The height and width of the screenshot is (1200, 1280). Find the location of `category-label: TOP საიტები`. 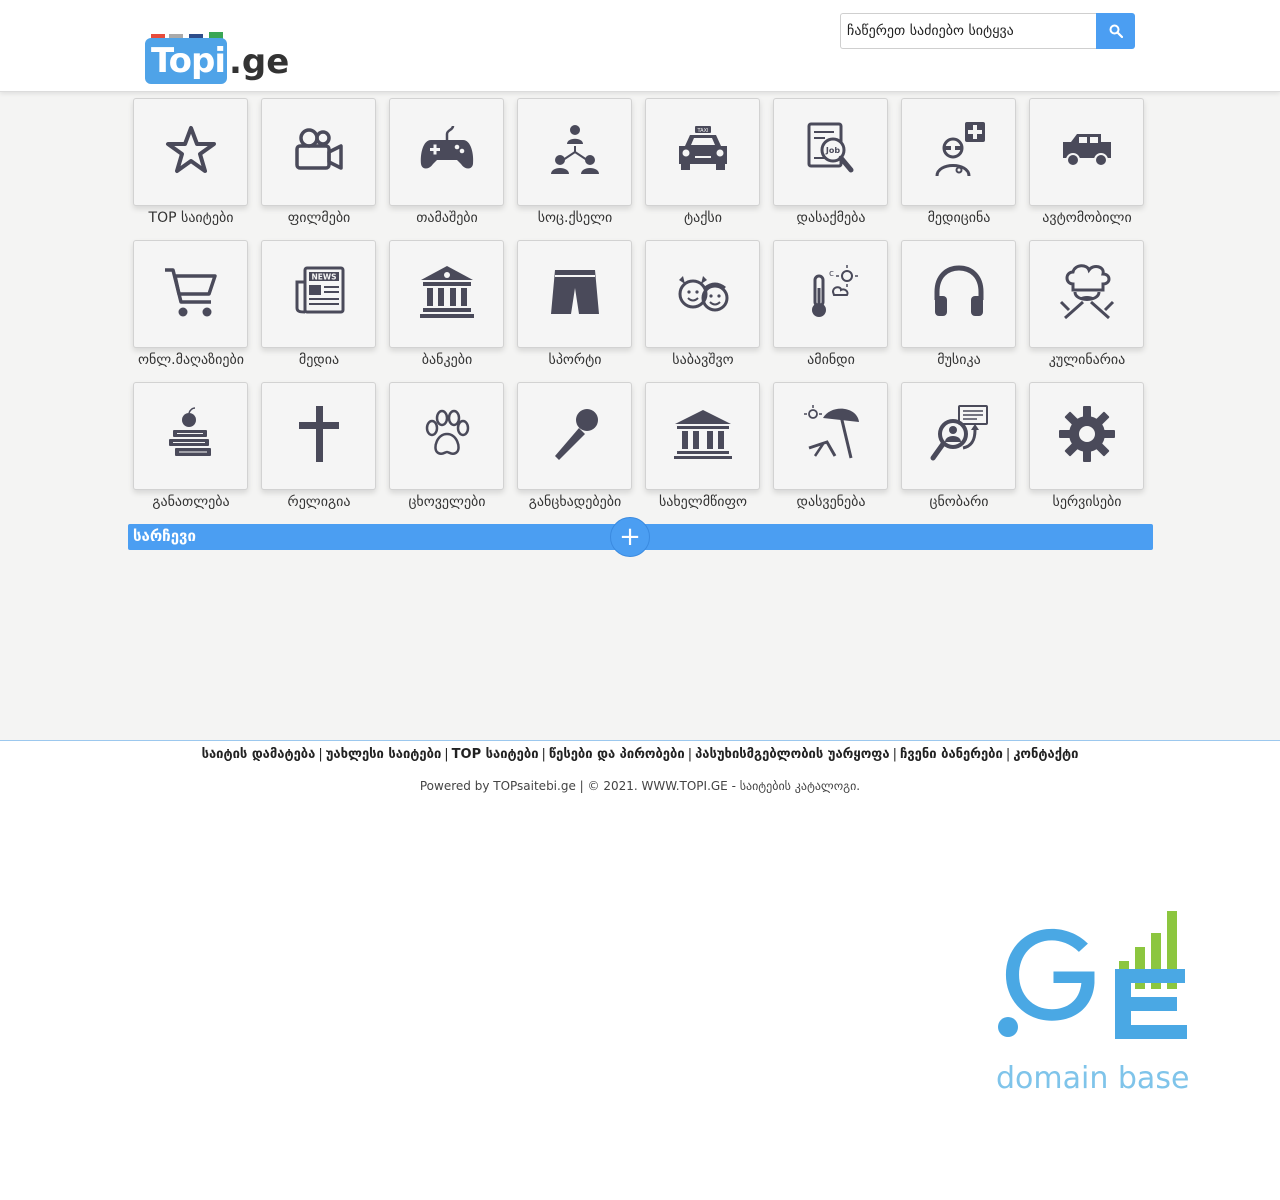

category-label: TOP საიტები is located at coordinates (191, 218).